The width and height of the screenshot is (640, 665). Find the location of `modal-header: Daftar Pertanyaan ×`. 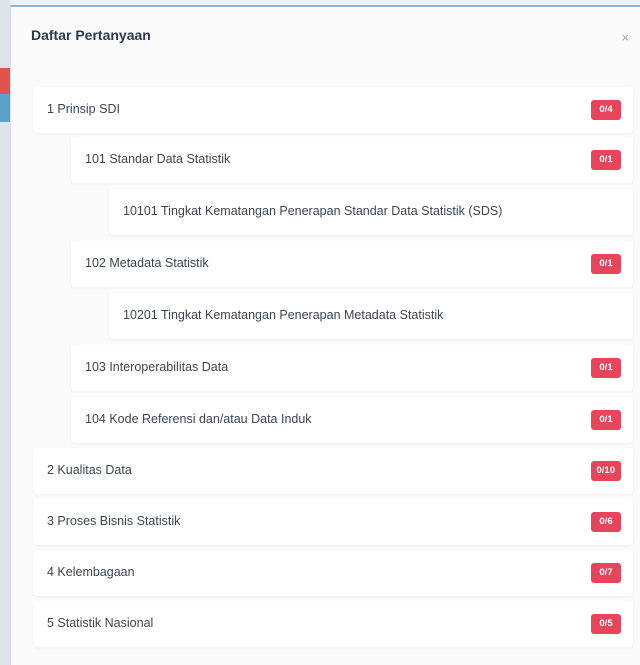

modal-header: Daftar Pertanyaan × is located at coordinates (325, 37).